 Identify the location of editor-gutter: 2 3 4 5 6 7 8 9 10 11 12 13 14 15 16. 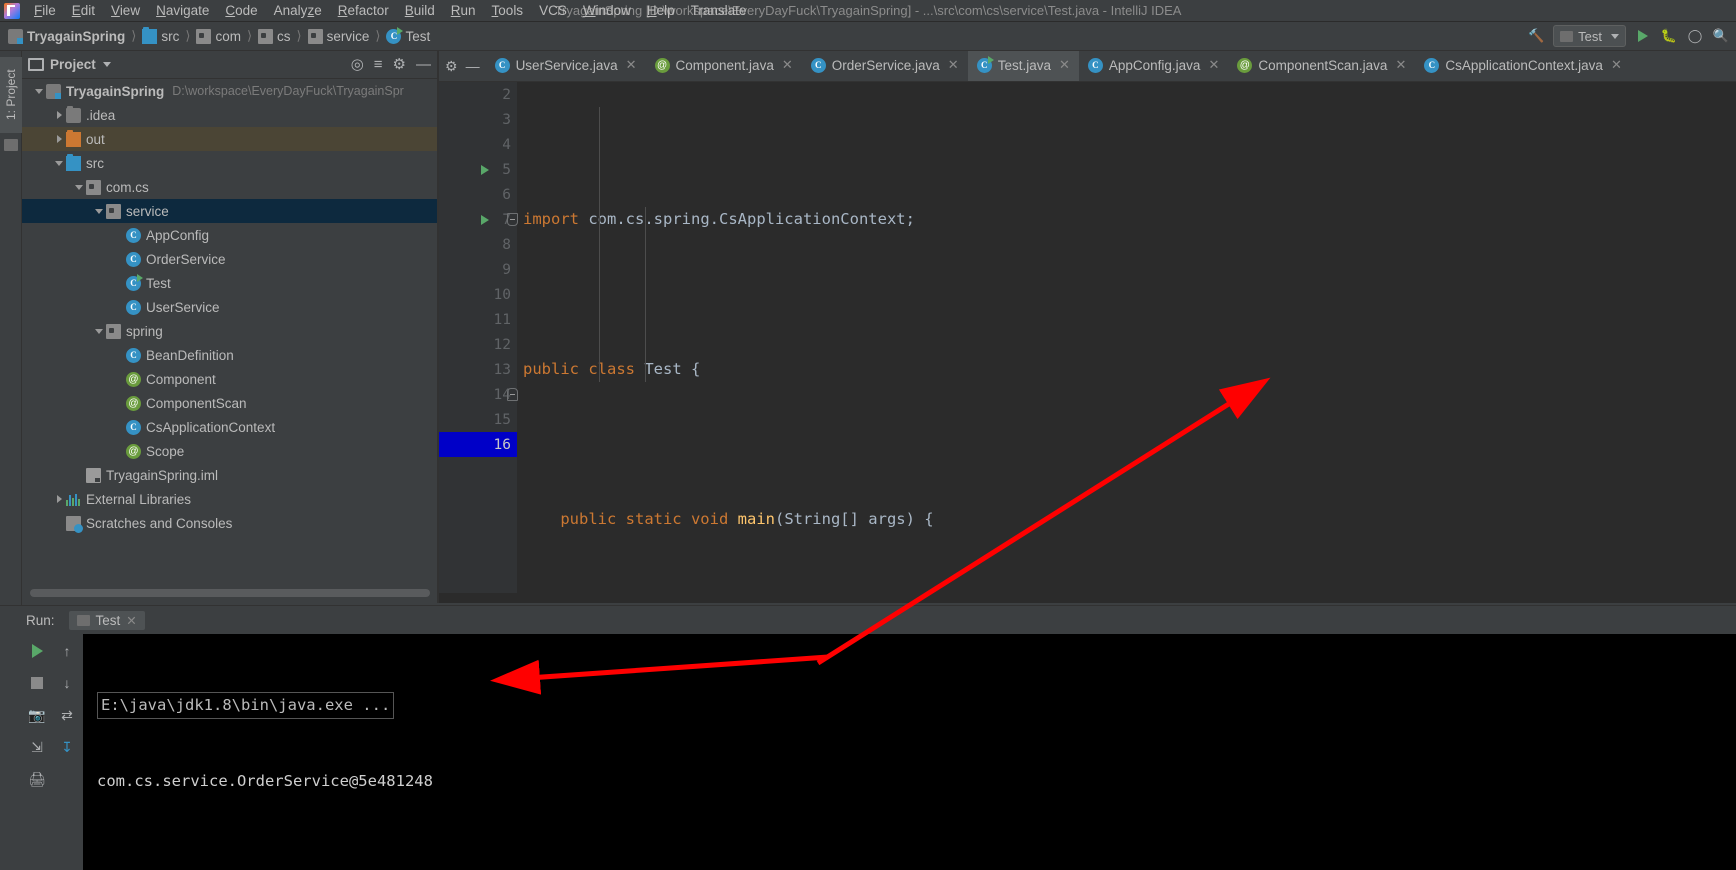
(478, 342).